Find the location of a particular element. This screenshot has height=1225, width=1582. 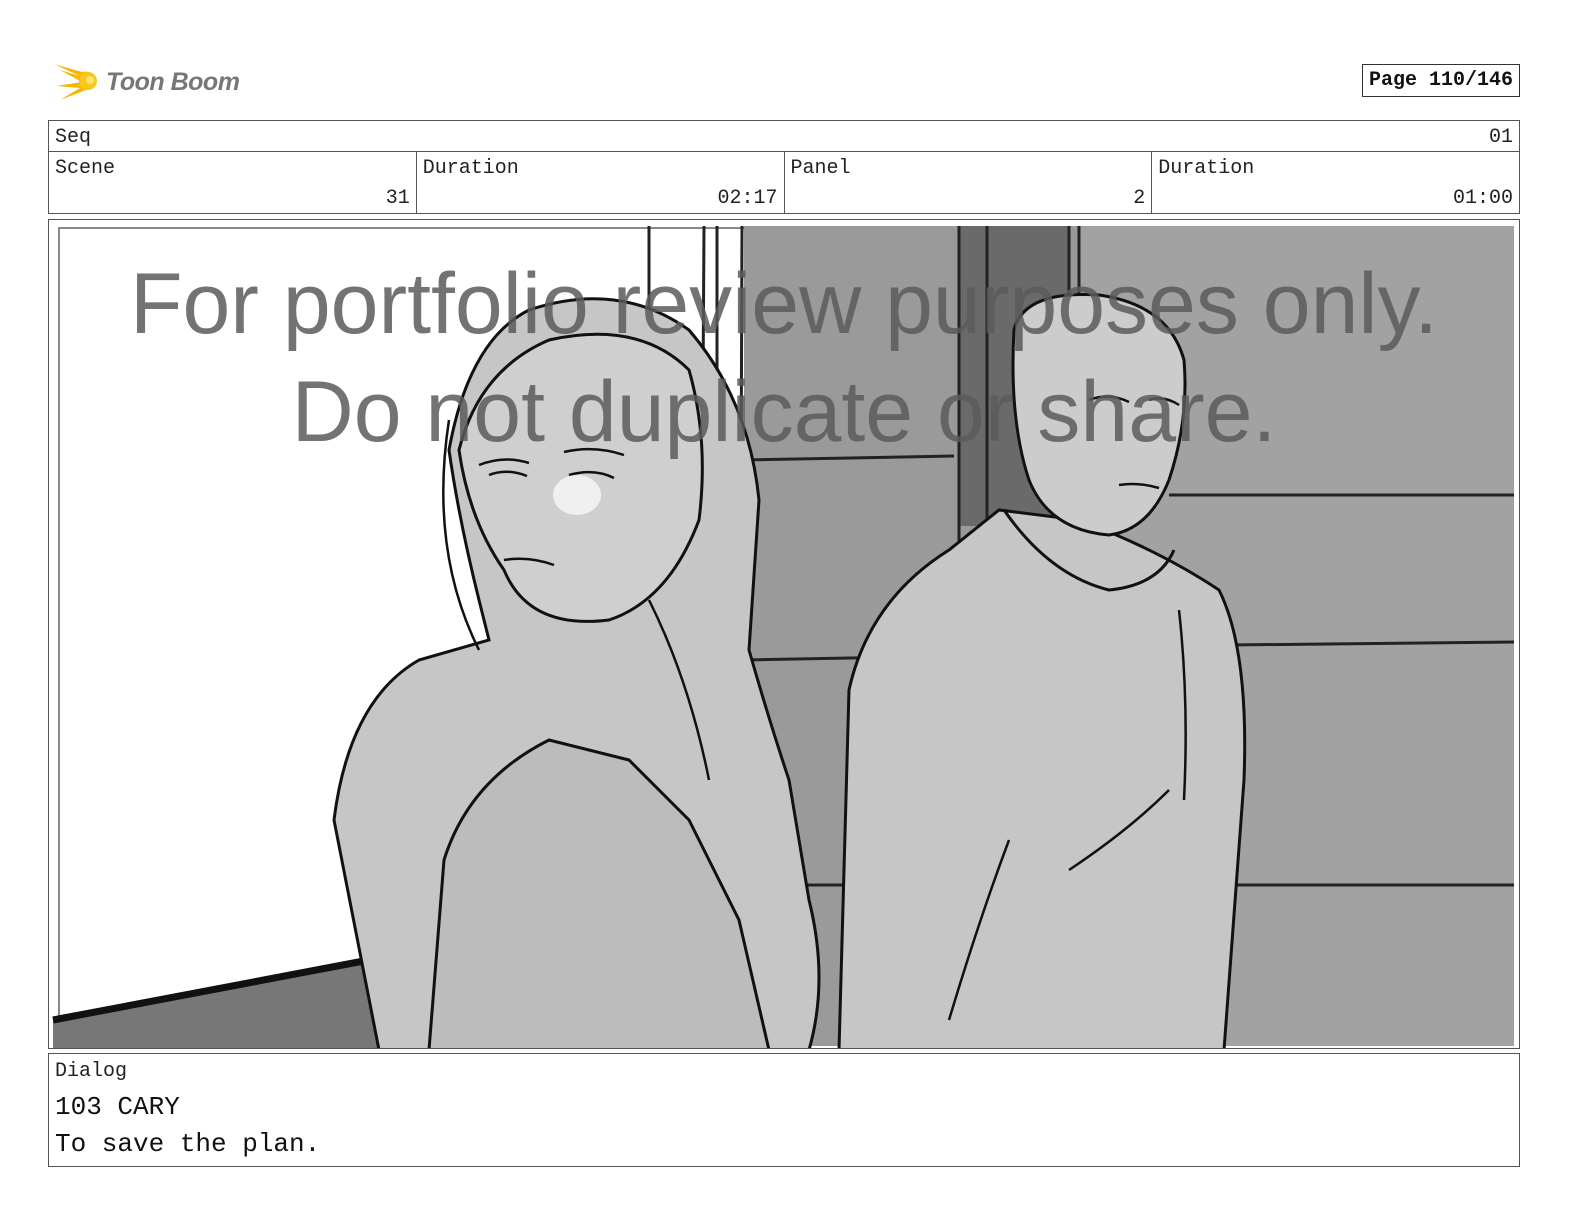

scene-duration-value: 02:17 is located at coordinates (747, 198).